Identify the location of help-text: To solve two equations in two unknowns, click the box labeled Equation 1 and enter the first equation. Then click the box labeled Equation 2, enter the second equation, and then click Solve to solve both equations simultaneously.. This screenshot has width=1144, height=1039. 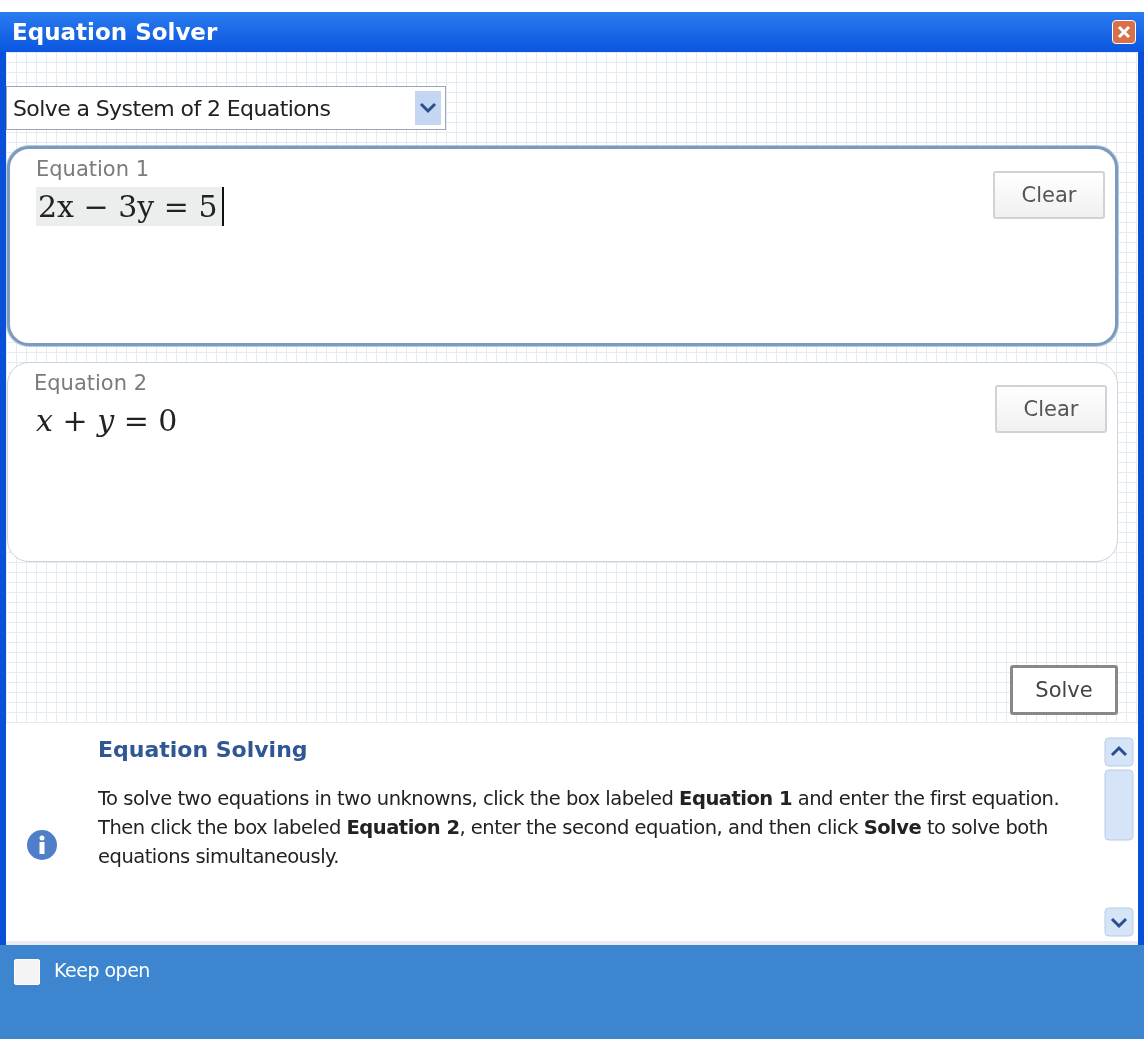
(579, 828).